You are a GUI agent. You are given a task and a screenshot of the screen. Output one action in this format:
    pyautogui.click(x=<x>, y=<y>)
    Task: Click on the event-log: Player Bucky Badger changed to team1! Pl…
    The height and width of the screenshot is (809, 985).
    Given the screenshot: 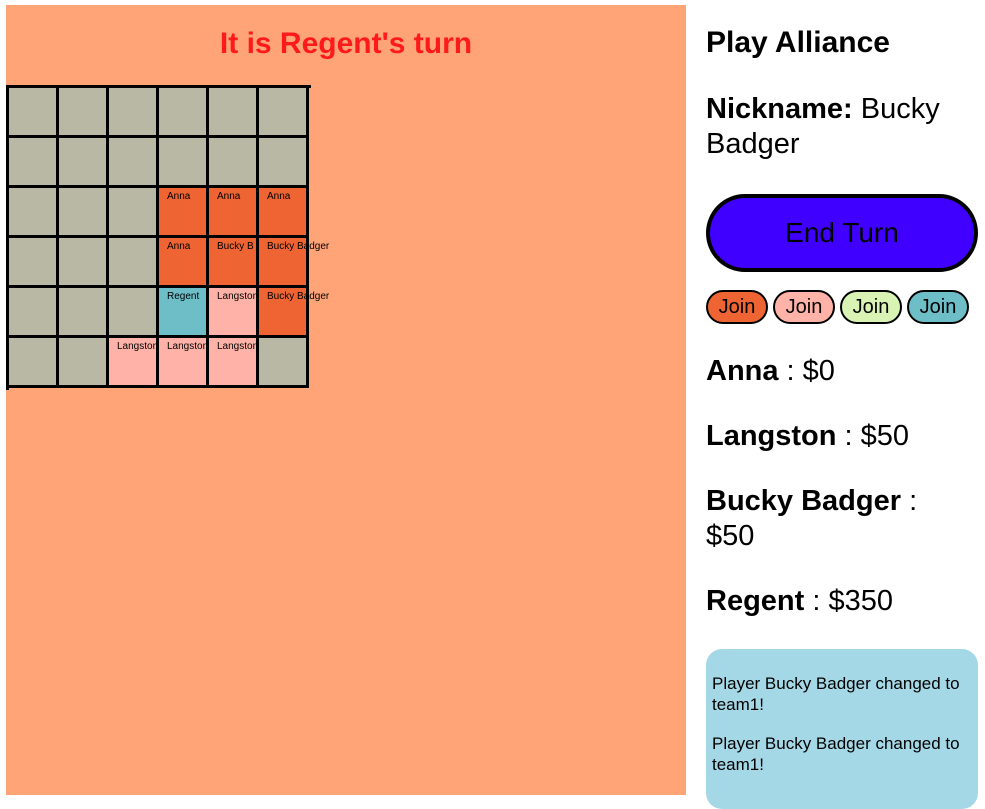 What is the action you would take?
    pyautogui.click(x=842, y=729)
    